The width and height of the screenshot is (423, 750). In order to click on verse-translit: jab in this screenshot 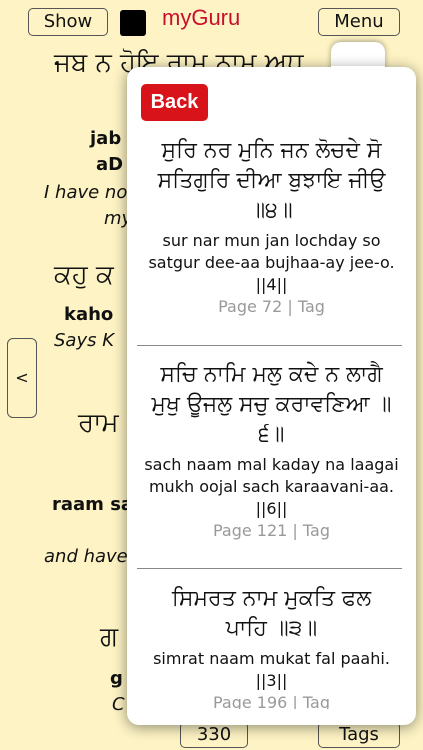, I will do `click(106, 138)`.